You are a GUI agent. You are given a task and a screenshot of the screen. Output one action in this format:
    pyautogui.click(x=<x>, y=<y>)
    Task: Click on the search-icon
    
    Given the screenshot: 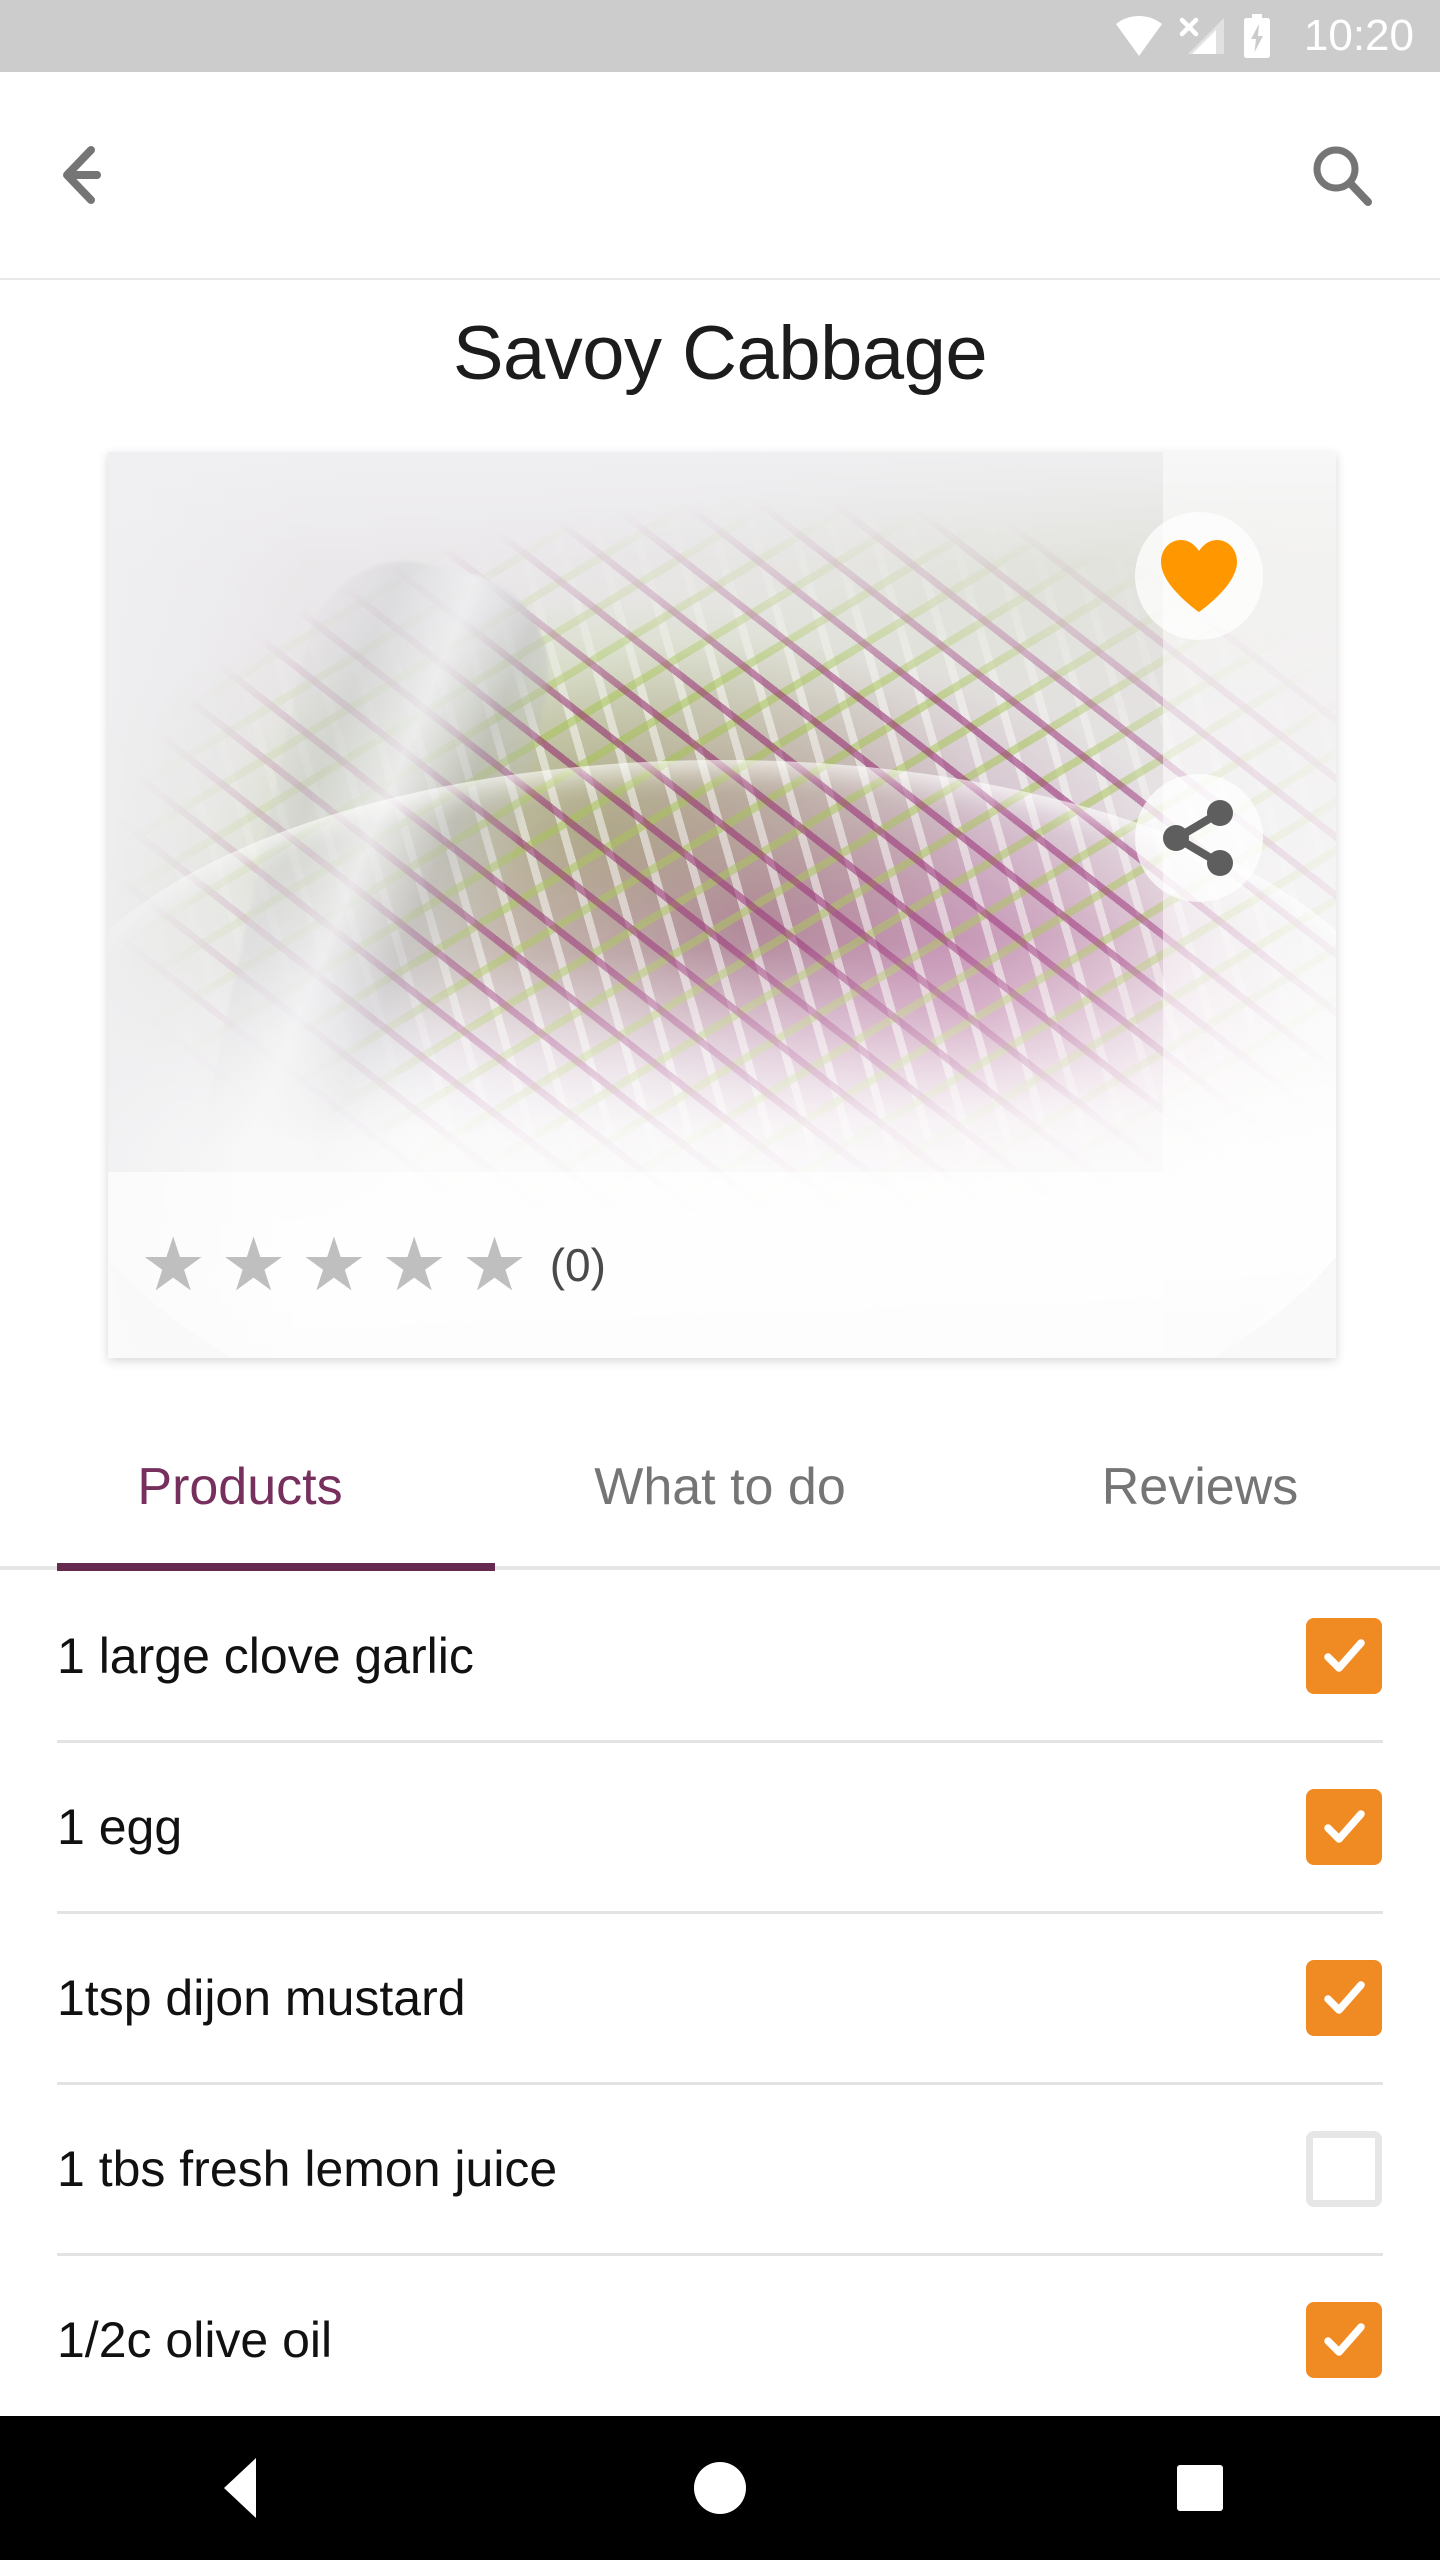 What is the action you would take?
    pyautogui.click(x=1342, y=176)
    